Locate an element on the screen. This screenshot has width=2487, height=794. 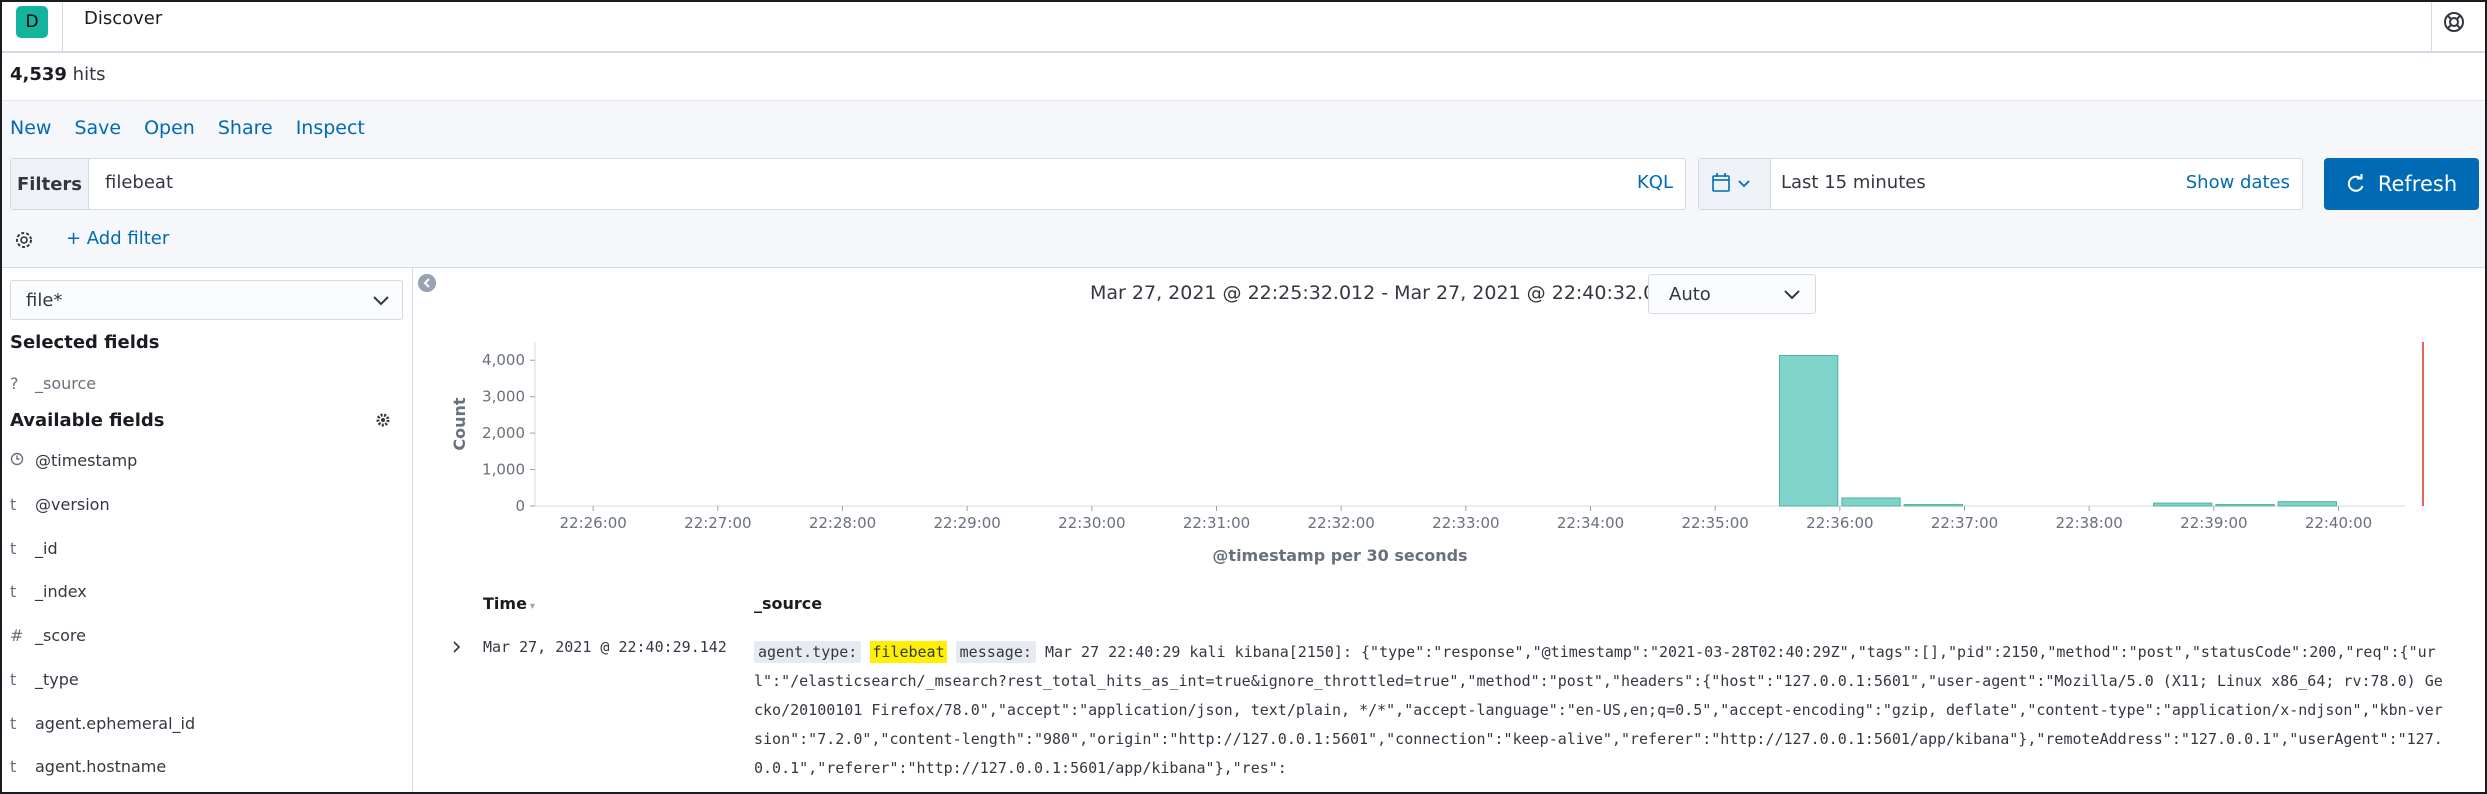
selected-fields-heading: Selected fields is located at coordinates (85, 342).